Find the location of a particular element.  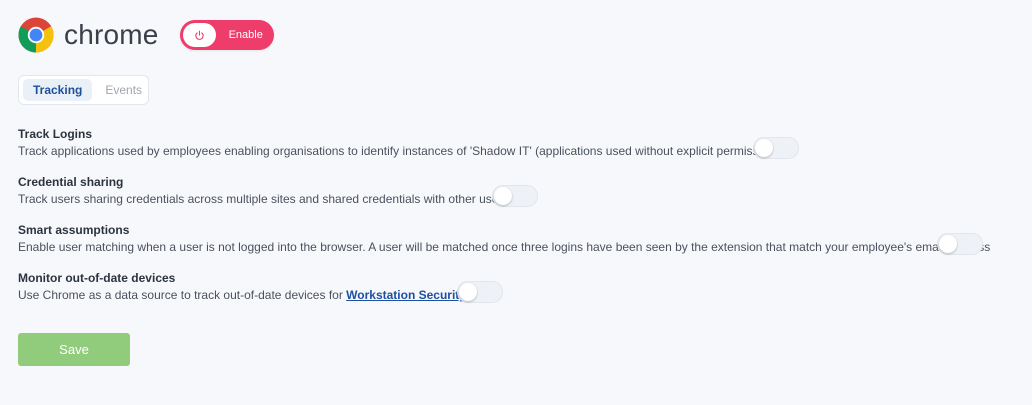

chrome-logo-icon is located at coordinates (36, 35).